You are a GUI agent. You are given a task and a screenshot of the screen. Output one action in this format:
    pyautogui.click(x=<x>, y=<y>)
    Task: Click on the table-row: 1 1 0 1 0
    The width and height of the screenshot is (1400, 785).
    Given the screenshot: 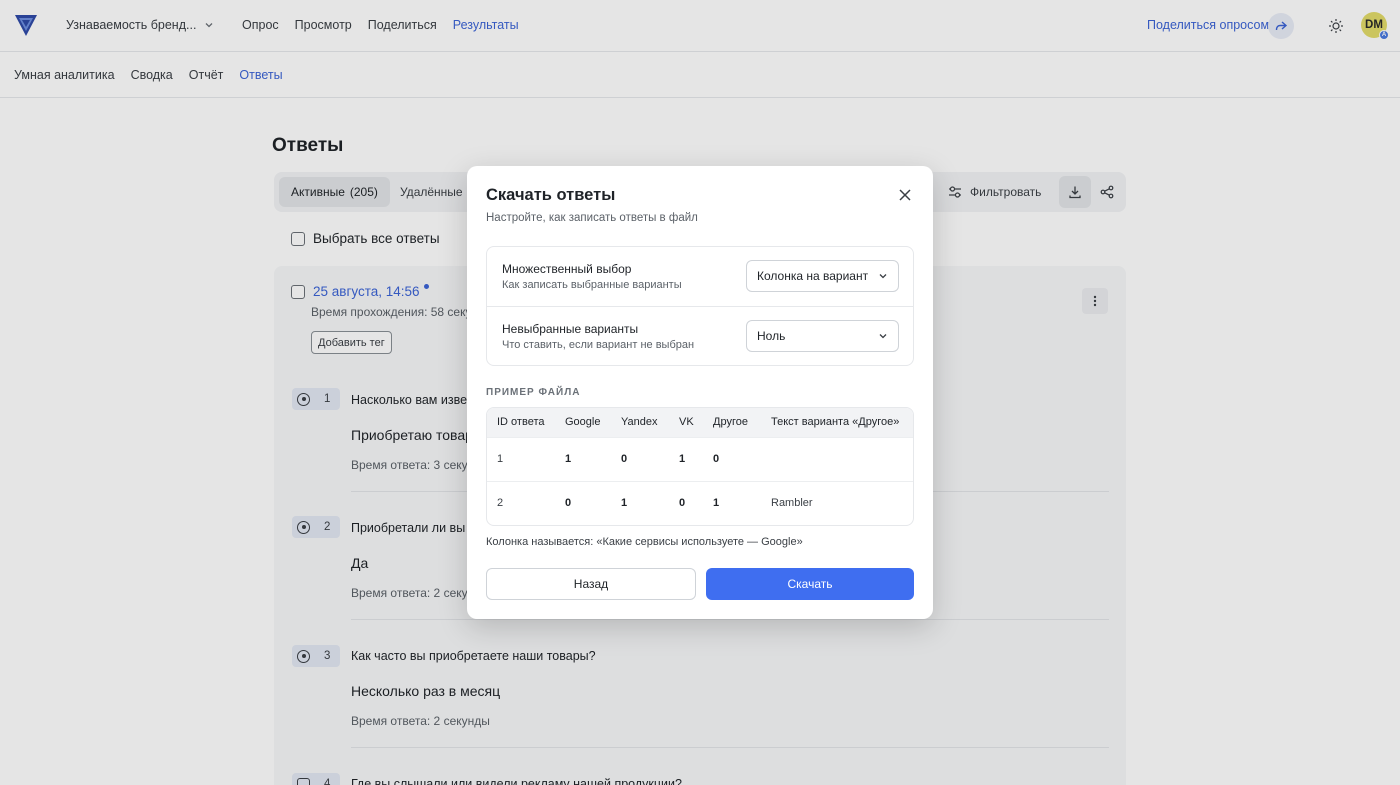 What is the action you would take?
    pyautogui.click(x=700, y=458)
    